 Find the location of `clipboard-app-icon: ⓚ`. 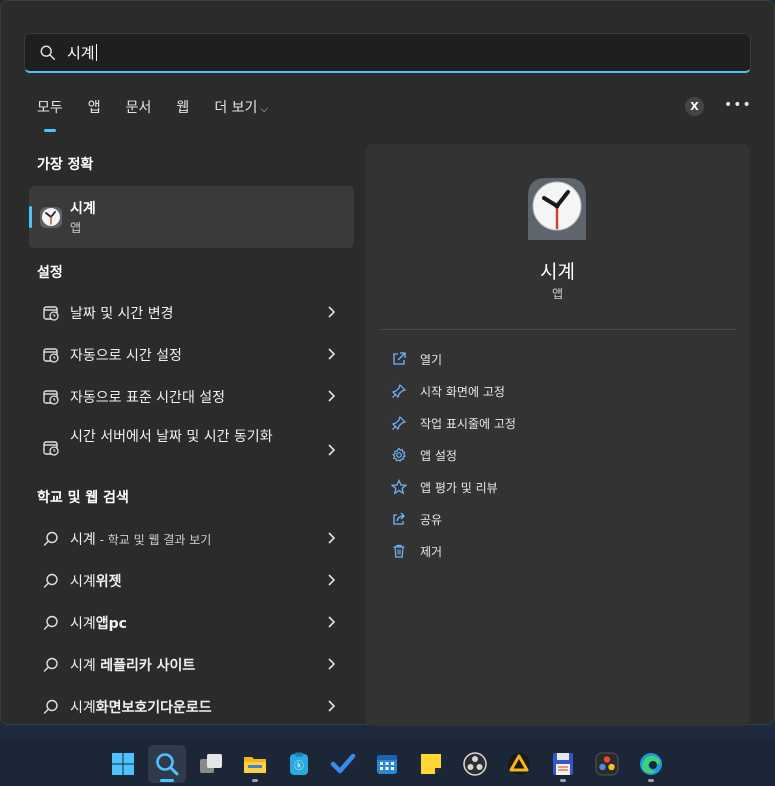

clipboard-app-icon: ⓚ is located at coordinates (299, 764).